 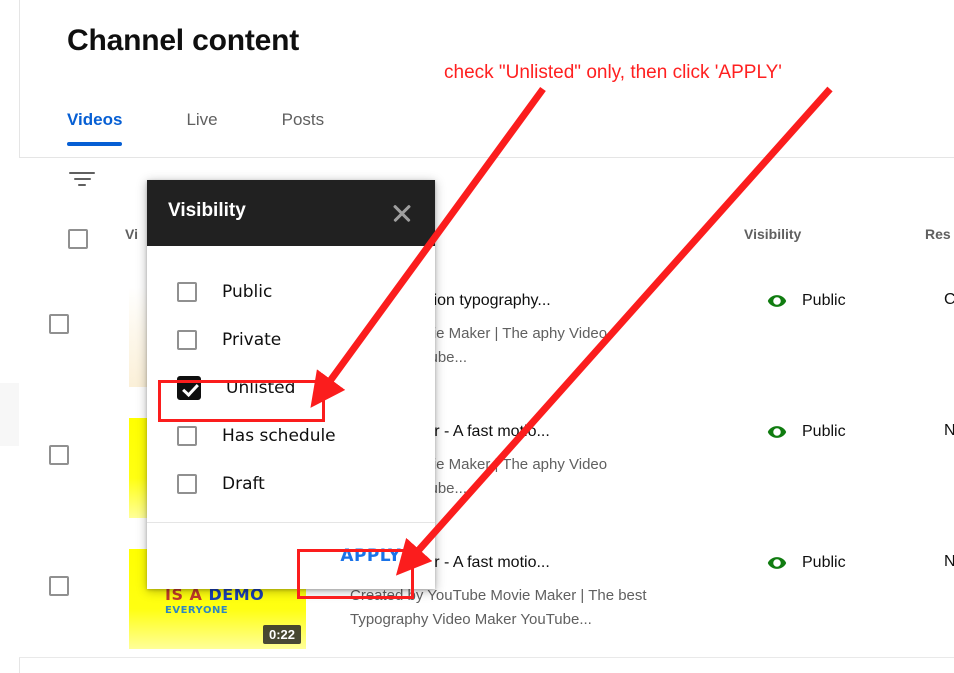 What do you see at coordinates (243, 484) in the screenshot?
I see `option-label-draft: Draft` at bounding box center [243, 484].